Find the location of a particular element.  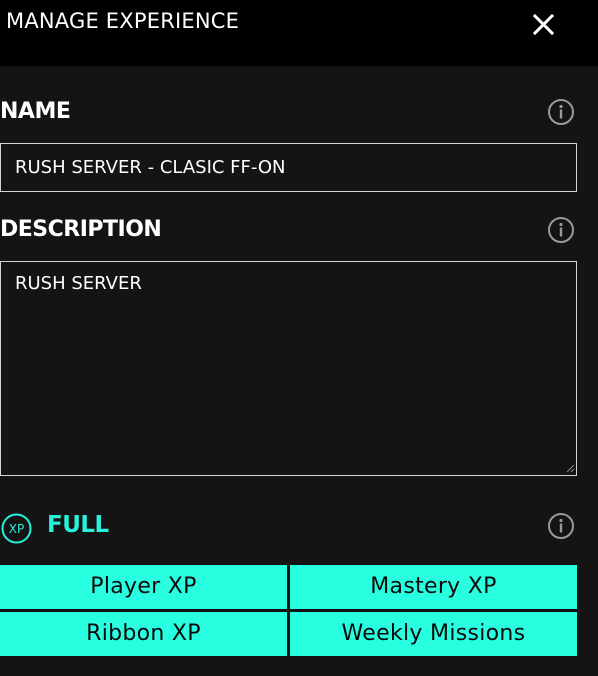

description-label: DESCRIPTION is located at coordinates (81, 229).